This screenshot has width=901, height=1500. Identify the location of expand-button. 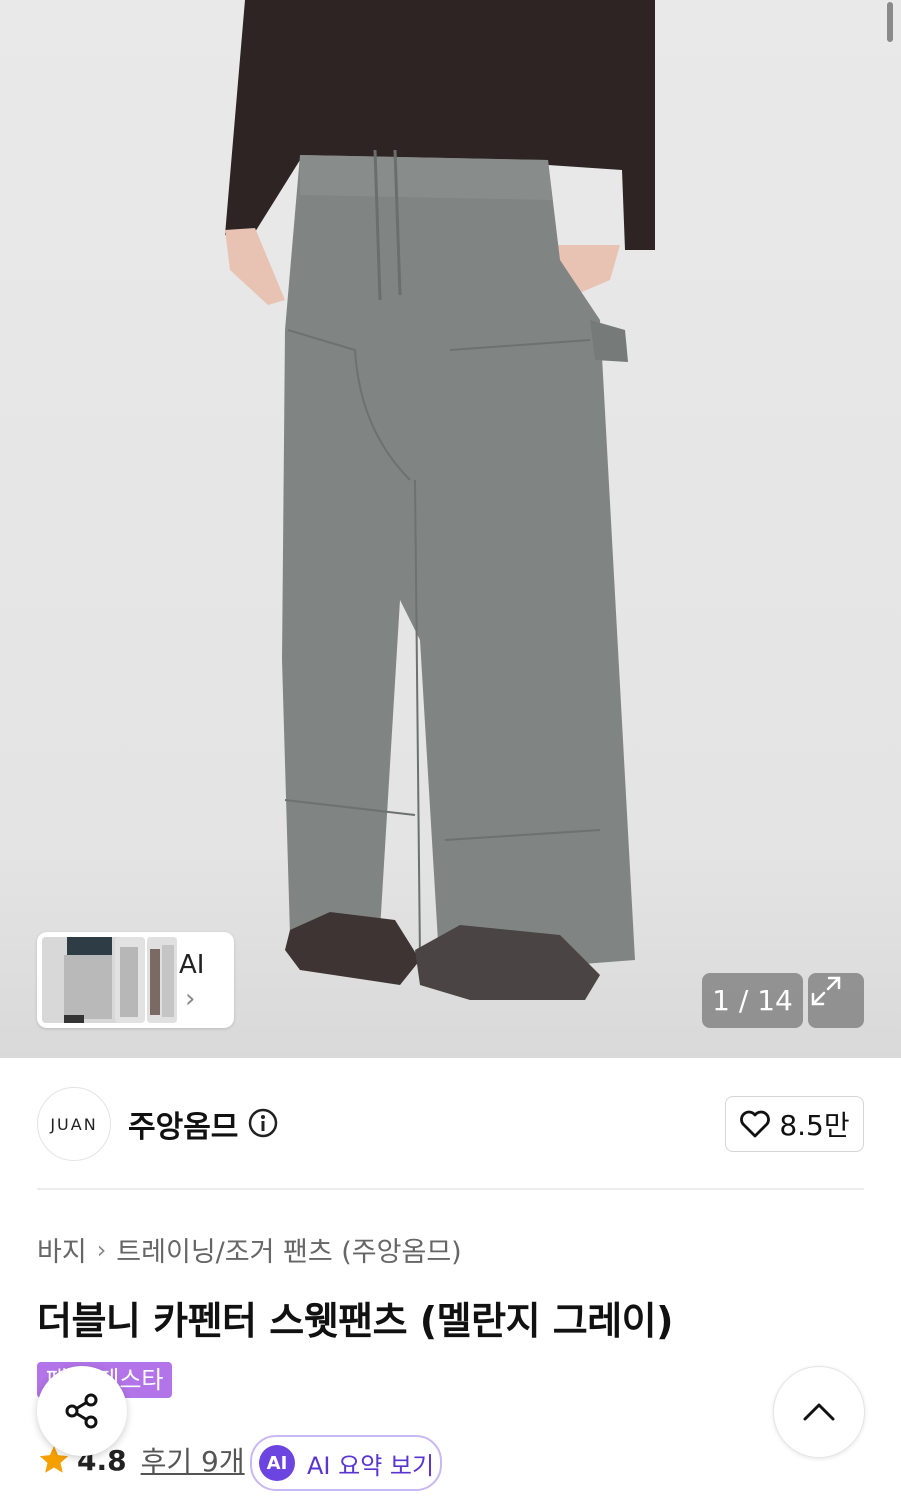
(836, 1000).